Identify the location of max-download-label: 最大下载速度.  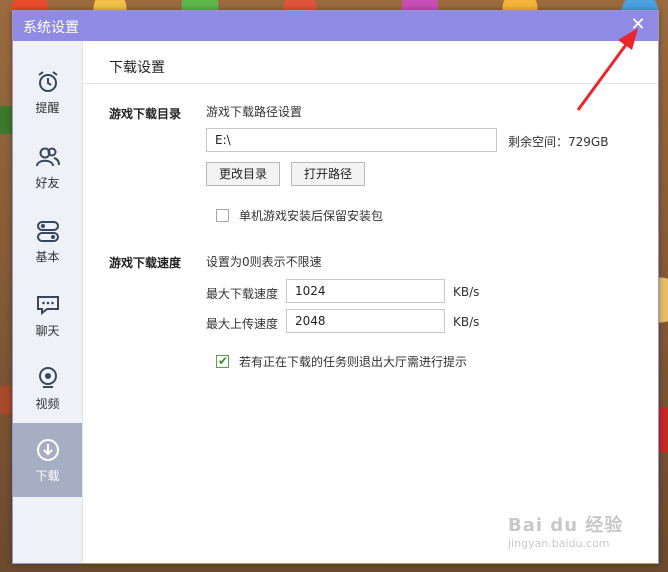
(242, 294).